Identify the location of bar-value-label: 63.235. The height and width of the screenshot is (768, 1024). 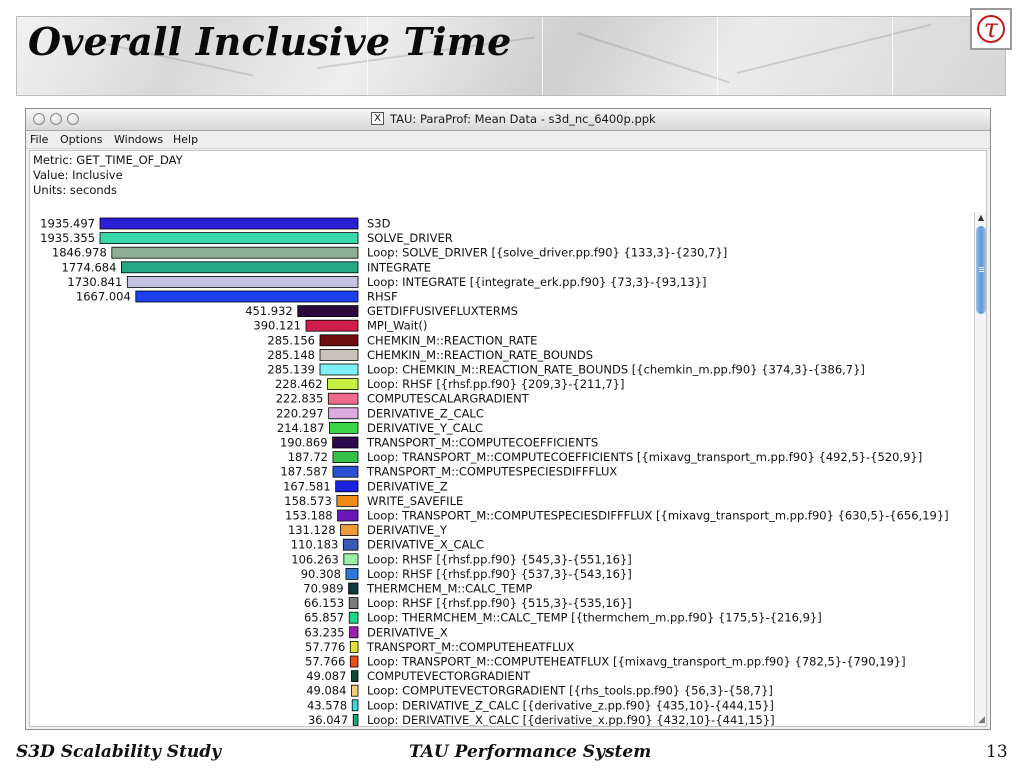
(324, 632).